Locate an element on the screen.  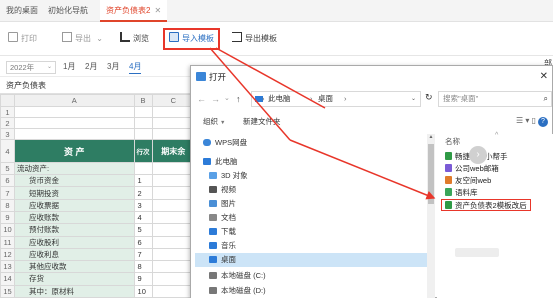
cell-item: 其中：原材料 is located at coordinates (74, 291).